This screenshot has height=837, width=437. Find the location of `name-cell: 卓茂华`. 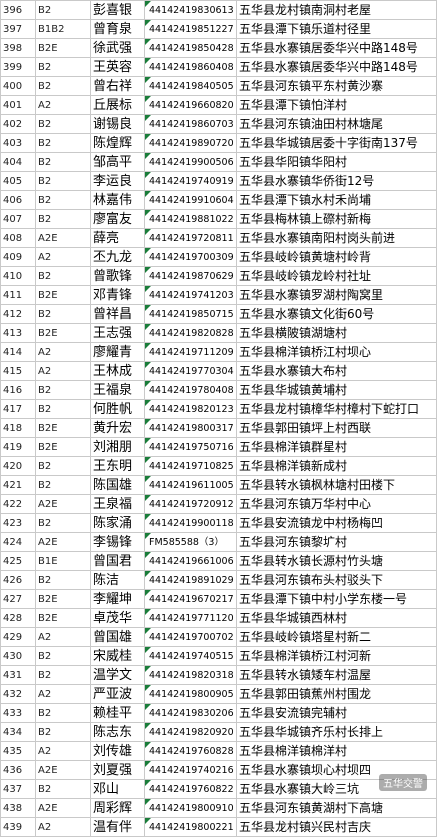

name-cell: 卓茂华 is located at coordinates (117, 618).